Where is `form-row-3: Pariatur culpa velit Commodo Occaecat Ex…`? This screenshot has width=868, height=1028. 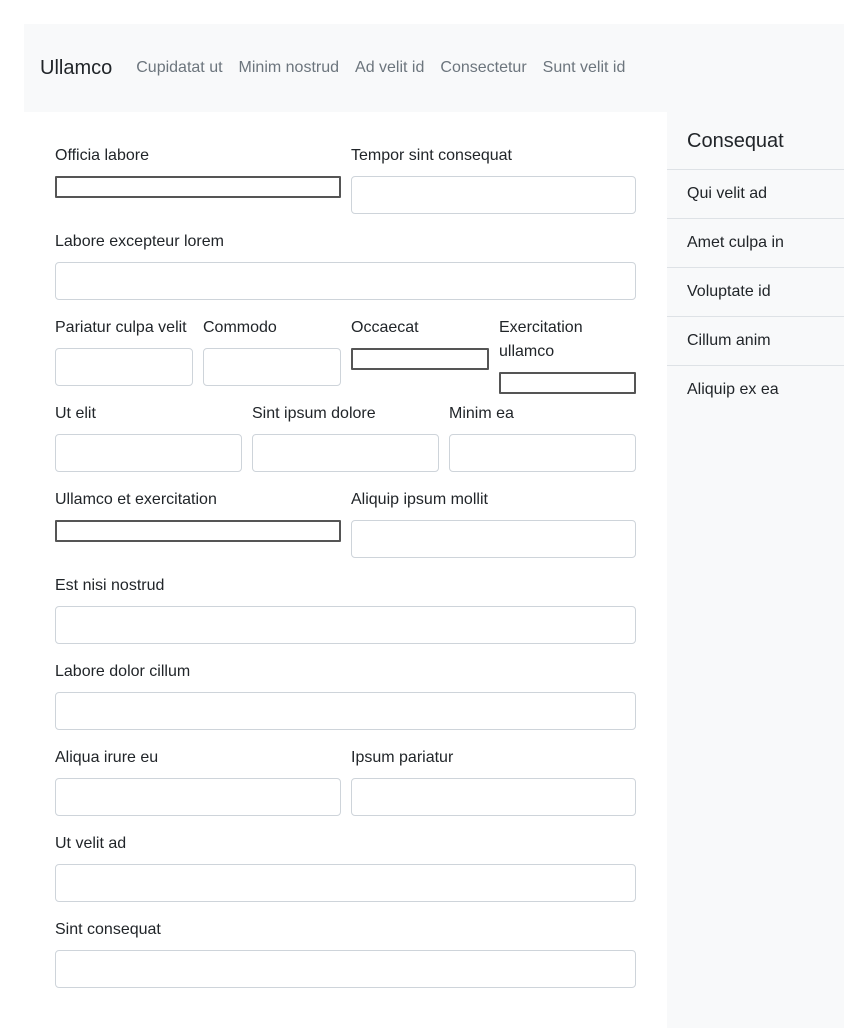 form-row-3: Pariatur culpa velit Commodo Occaecat Ex… is located at coordinates (345, 355).